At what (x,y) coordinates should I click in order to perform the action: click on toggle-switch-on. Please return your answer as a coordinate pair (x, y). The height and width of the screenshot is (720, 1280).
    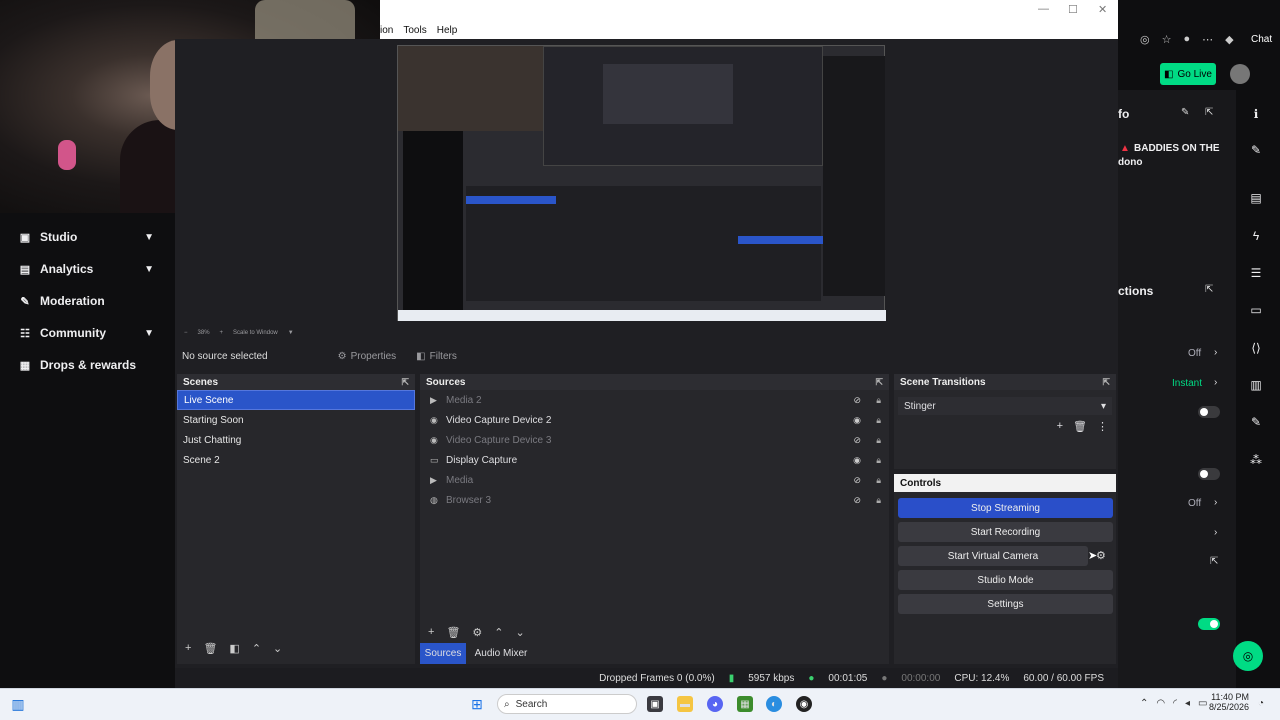
    Looking at the image, I should click on (1209, 624).